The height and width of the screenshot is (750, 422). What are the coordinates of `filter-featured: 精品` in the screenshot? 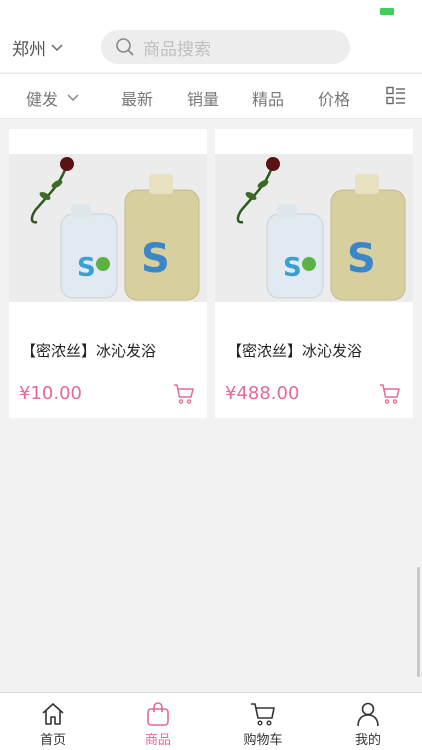 It's located at (268, 98).